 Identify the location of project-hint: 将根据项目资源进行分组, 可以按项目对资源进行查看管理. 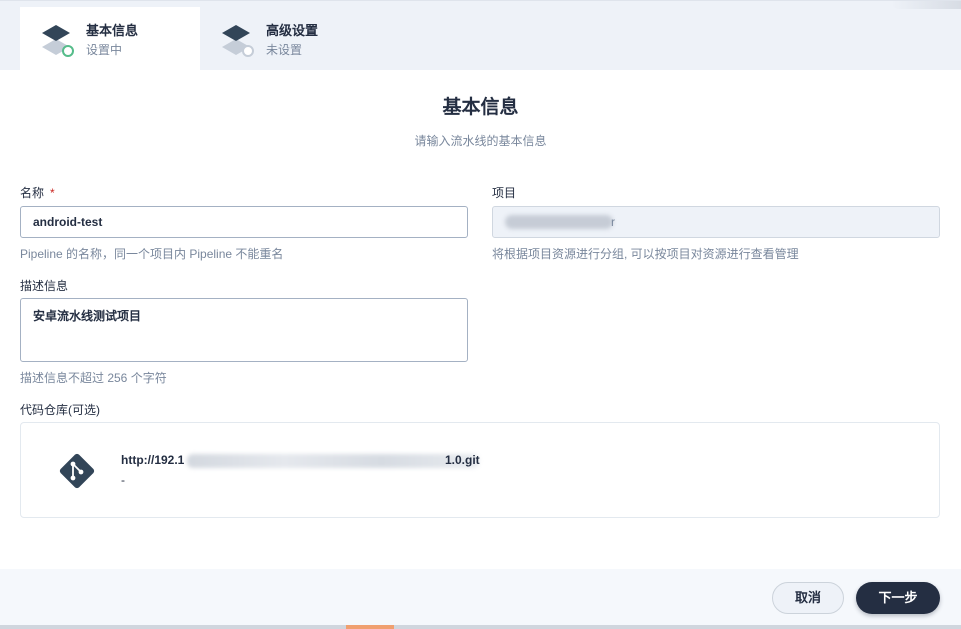
(645, 254).